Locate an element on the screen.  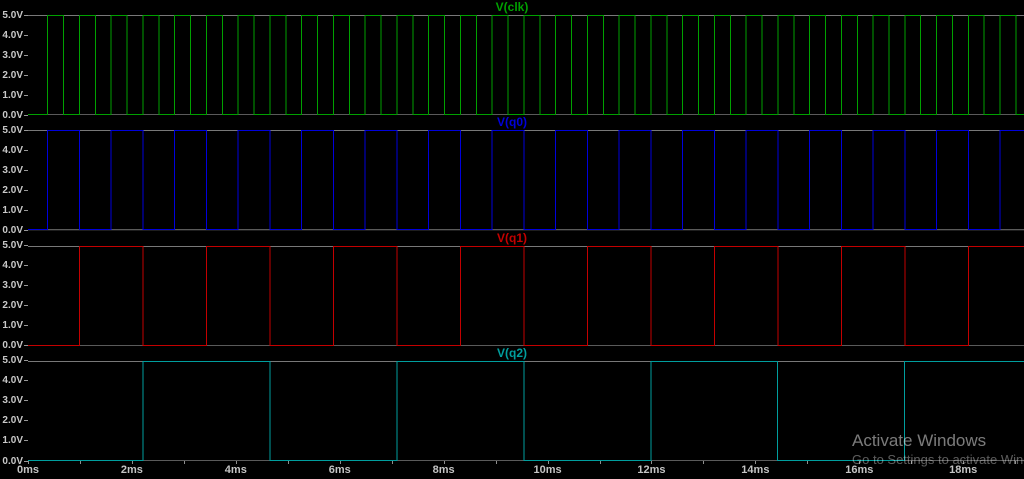
trace-label-q0: V(q0) is located at coordinates (512, 122).